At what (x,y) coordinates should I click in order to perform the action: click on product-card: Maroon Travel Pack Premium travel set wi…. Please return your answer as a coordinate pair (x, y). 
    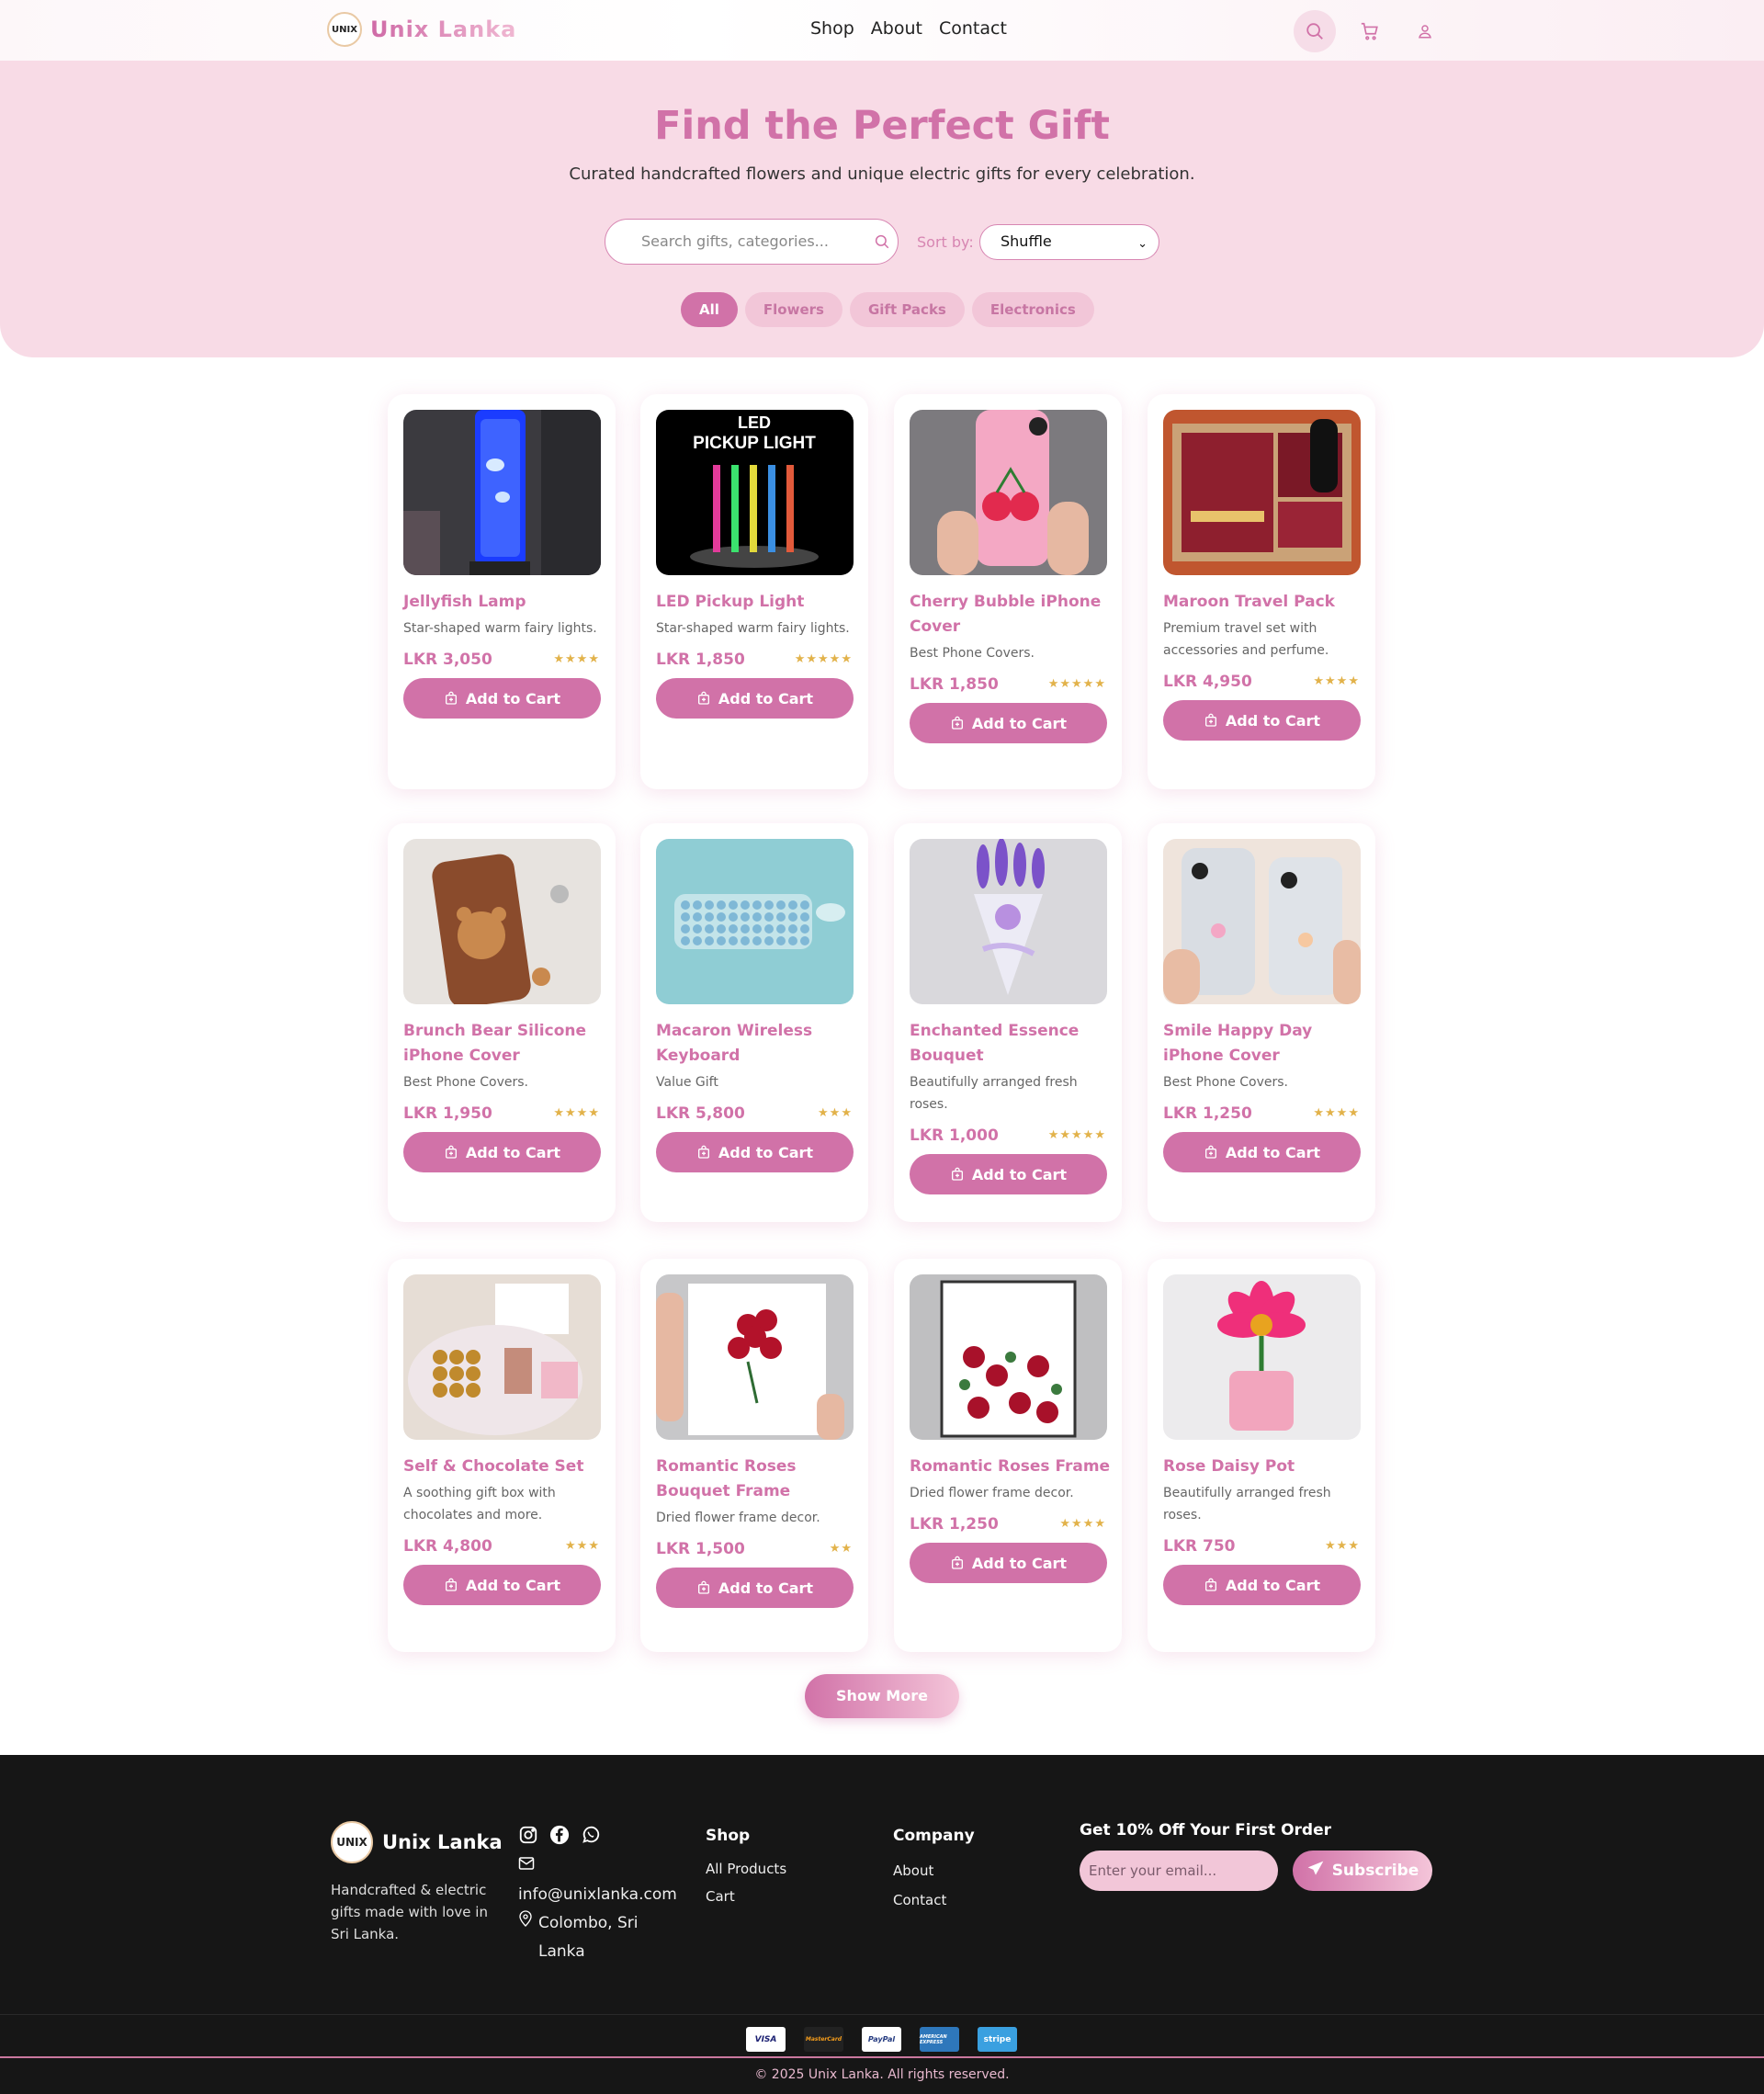
    Looking at the image, I should click on (1262, 591).